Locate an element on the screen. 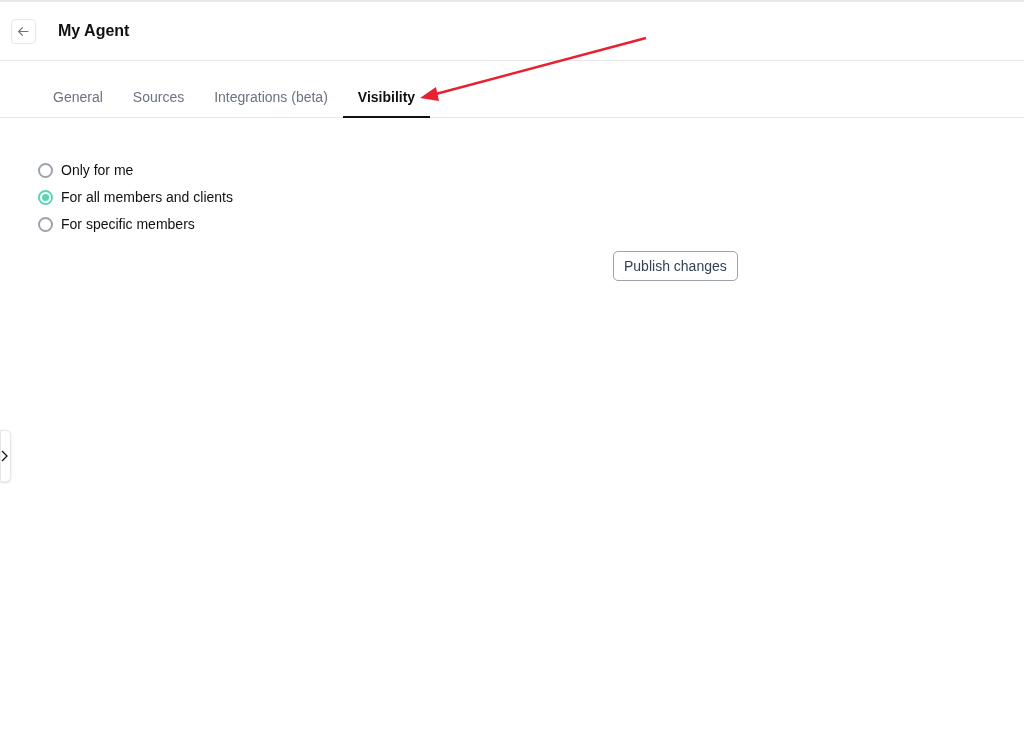 The height and width of the screenshot is (744, 1024). option-label: Only for me is located at coordinates (97, 170).